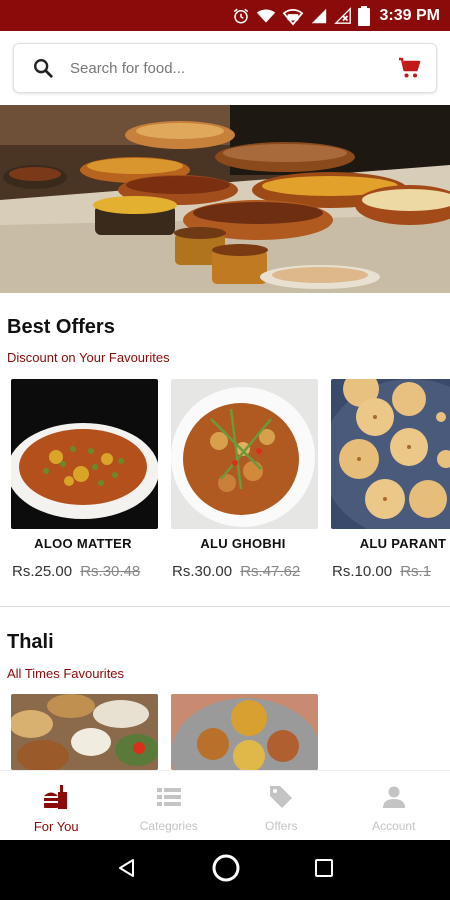 This screenshot has width=450, height=900. I want to click on tag-icon, so click(281, 797).